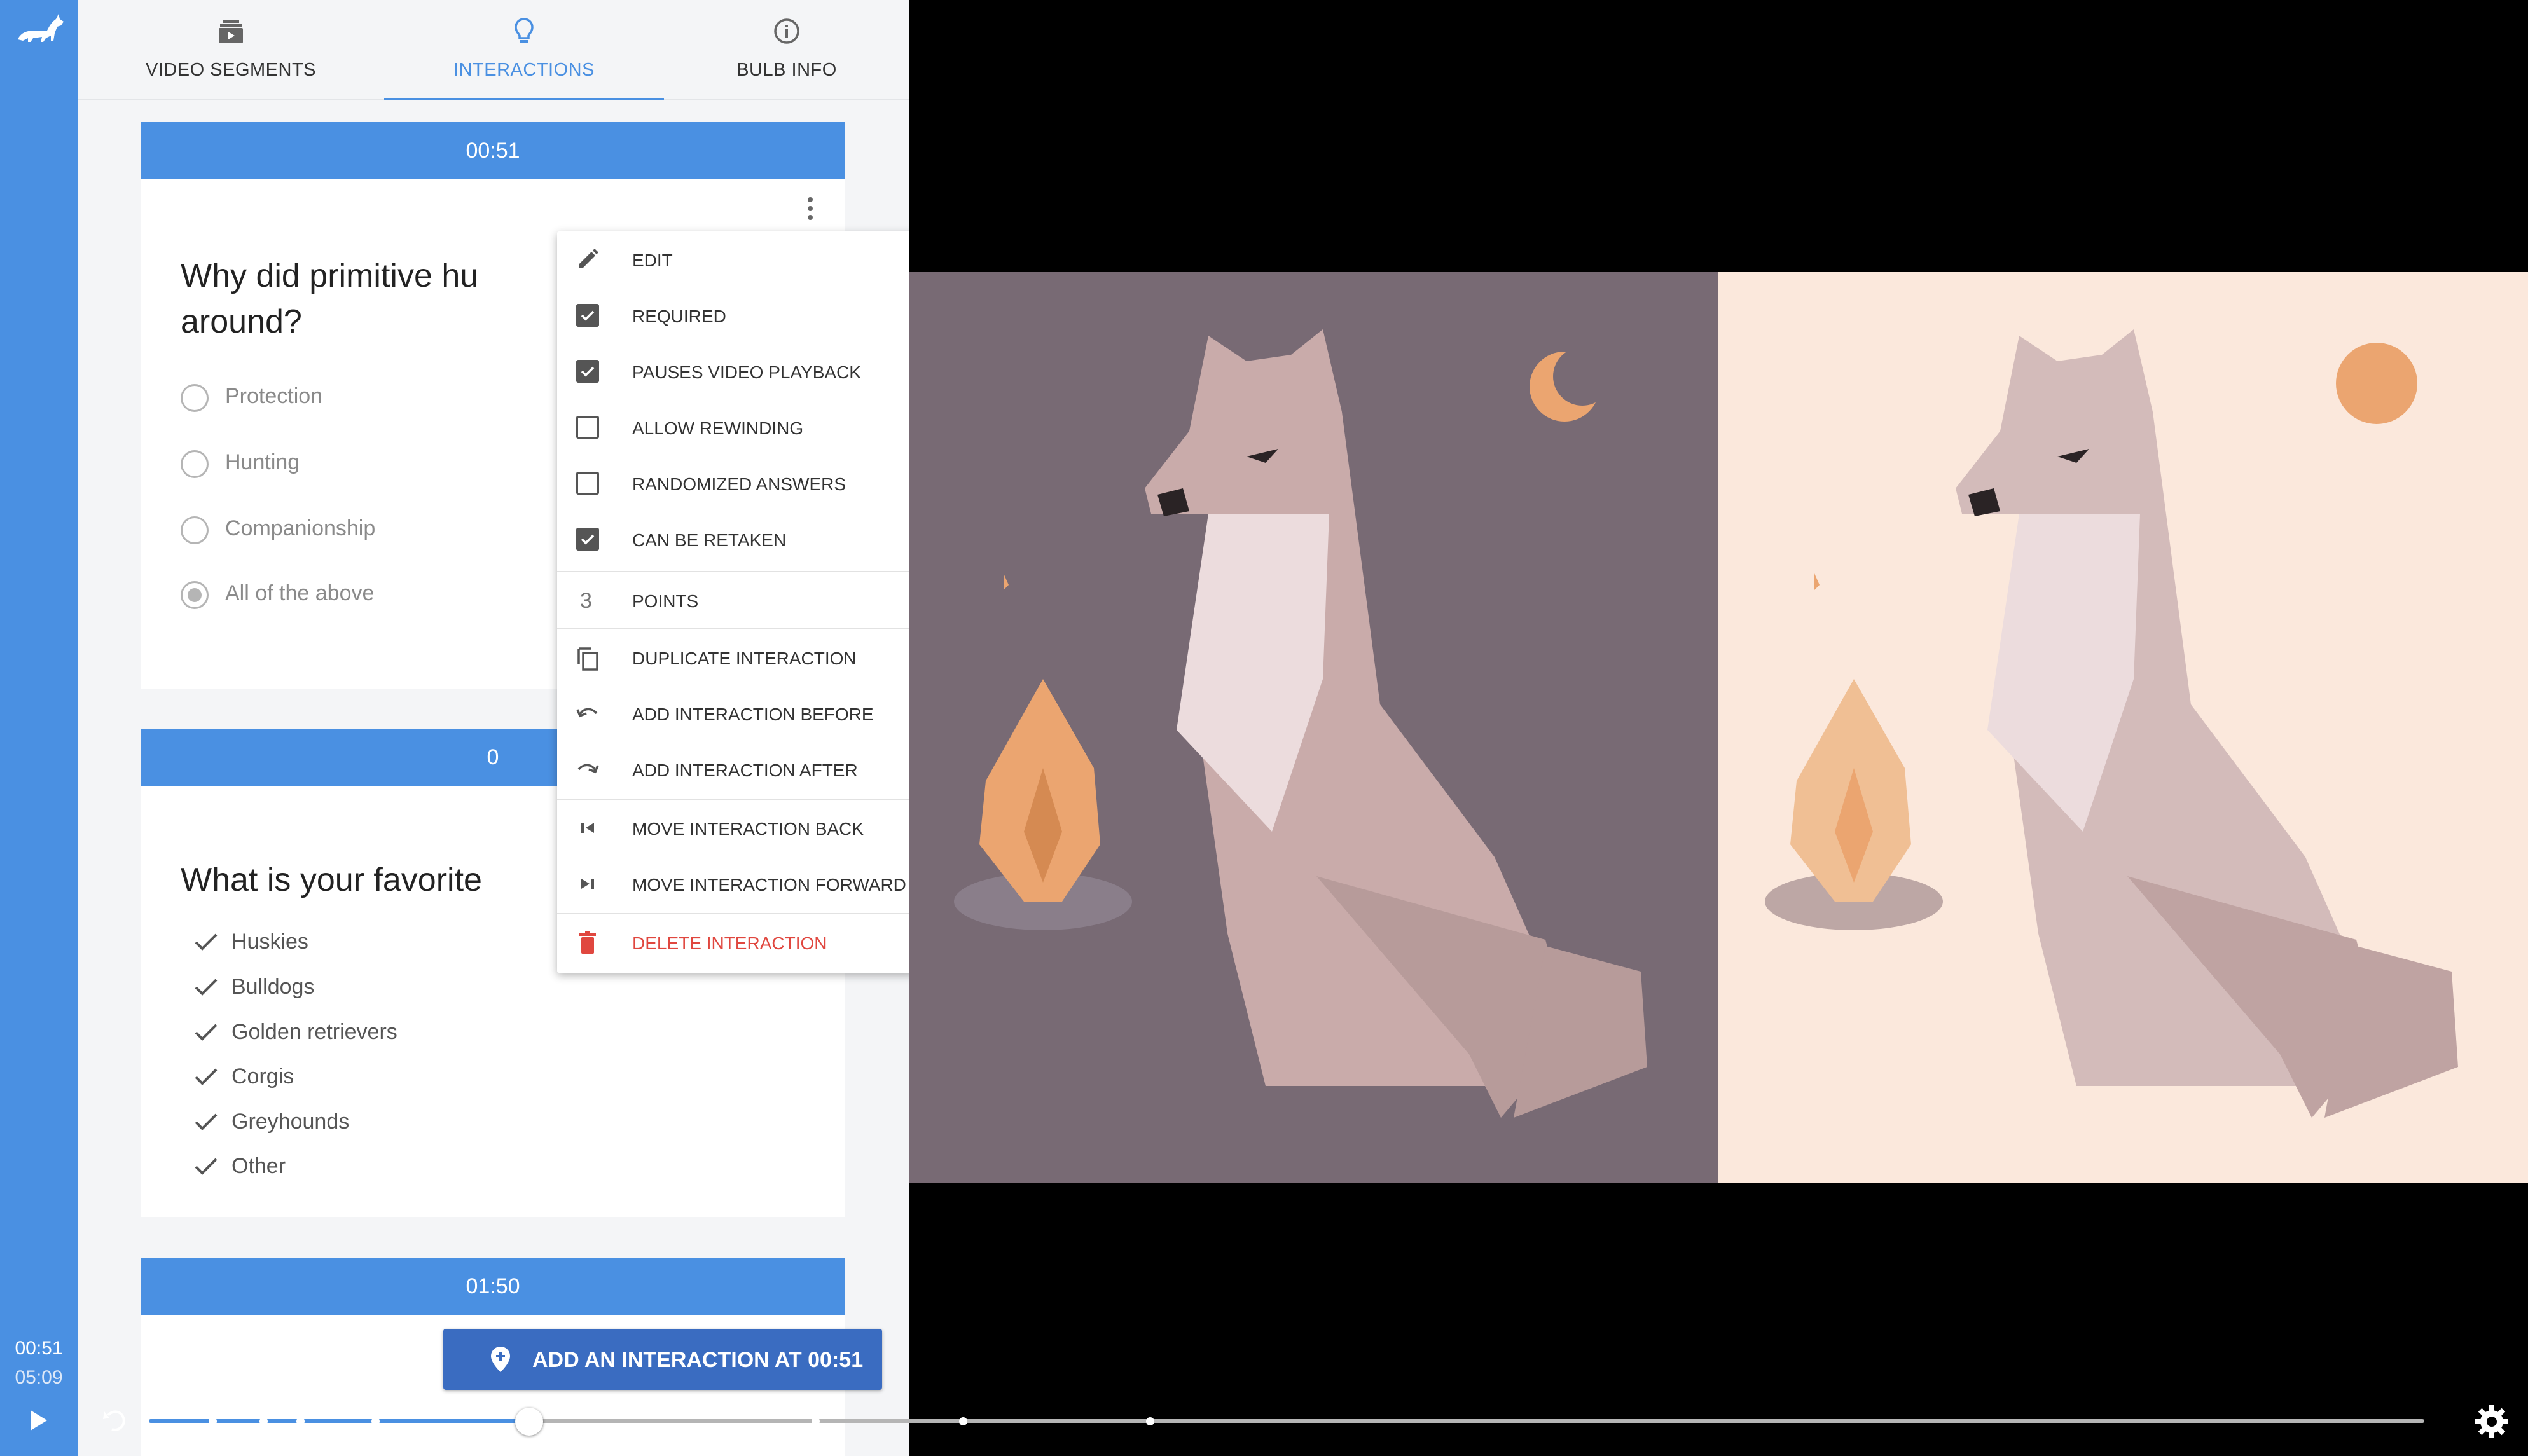  Describe the element at coordinates (587, 884) in the screenshot. I see `skip-forward-icon` at that location.